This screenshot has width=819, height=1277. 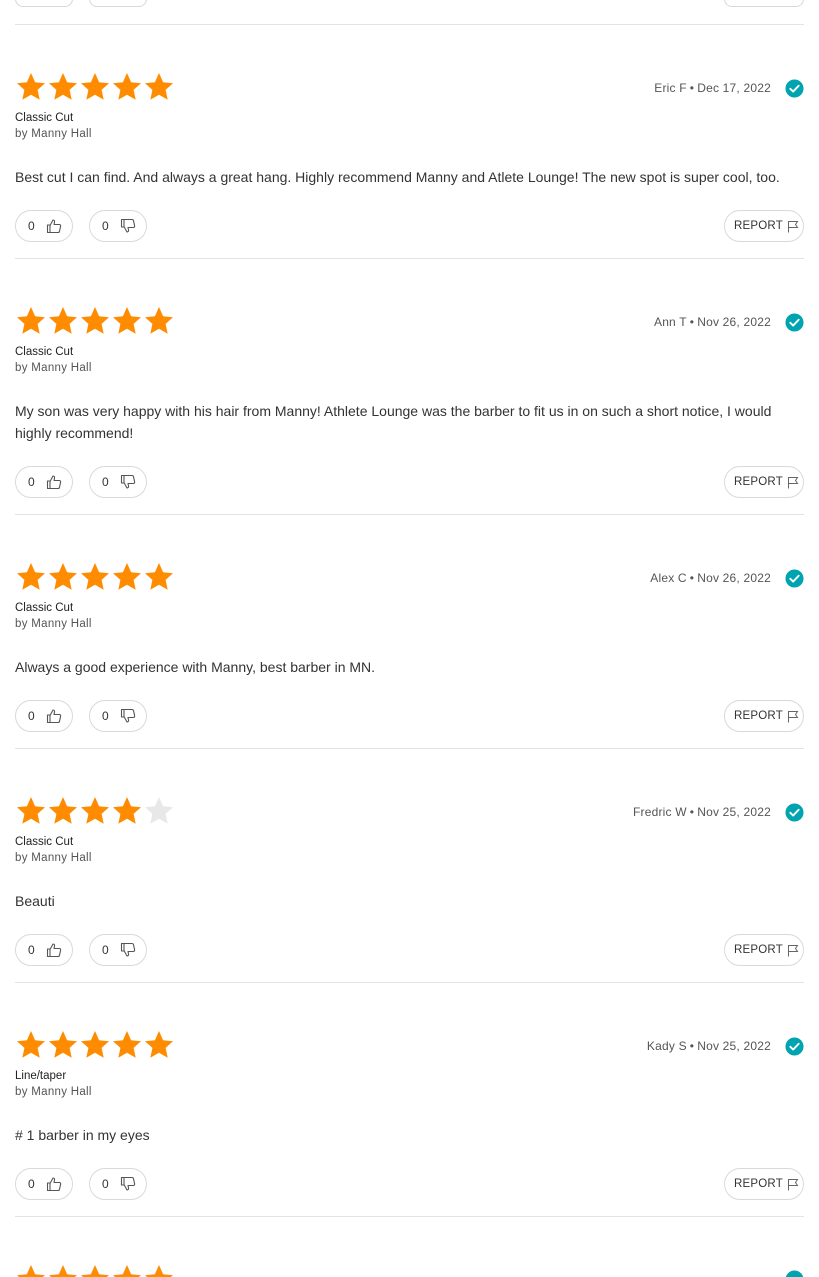 I want to click on review-meta: Ann T • Nov 26, 2022, so click(x=729, y=322).